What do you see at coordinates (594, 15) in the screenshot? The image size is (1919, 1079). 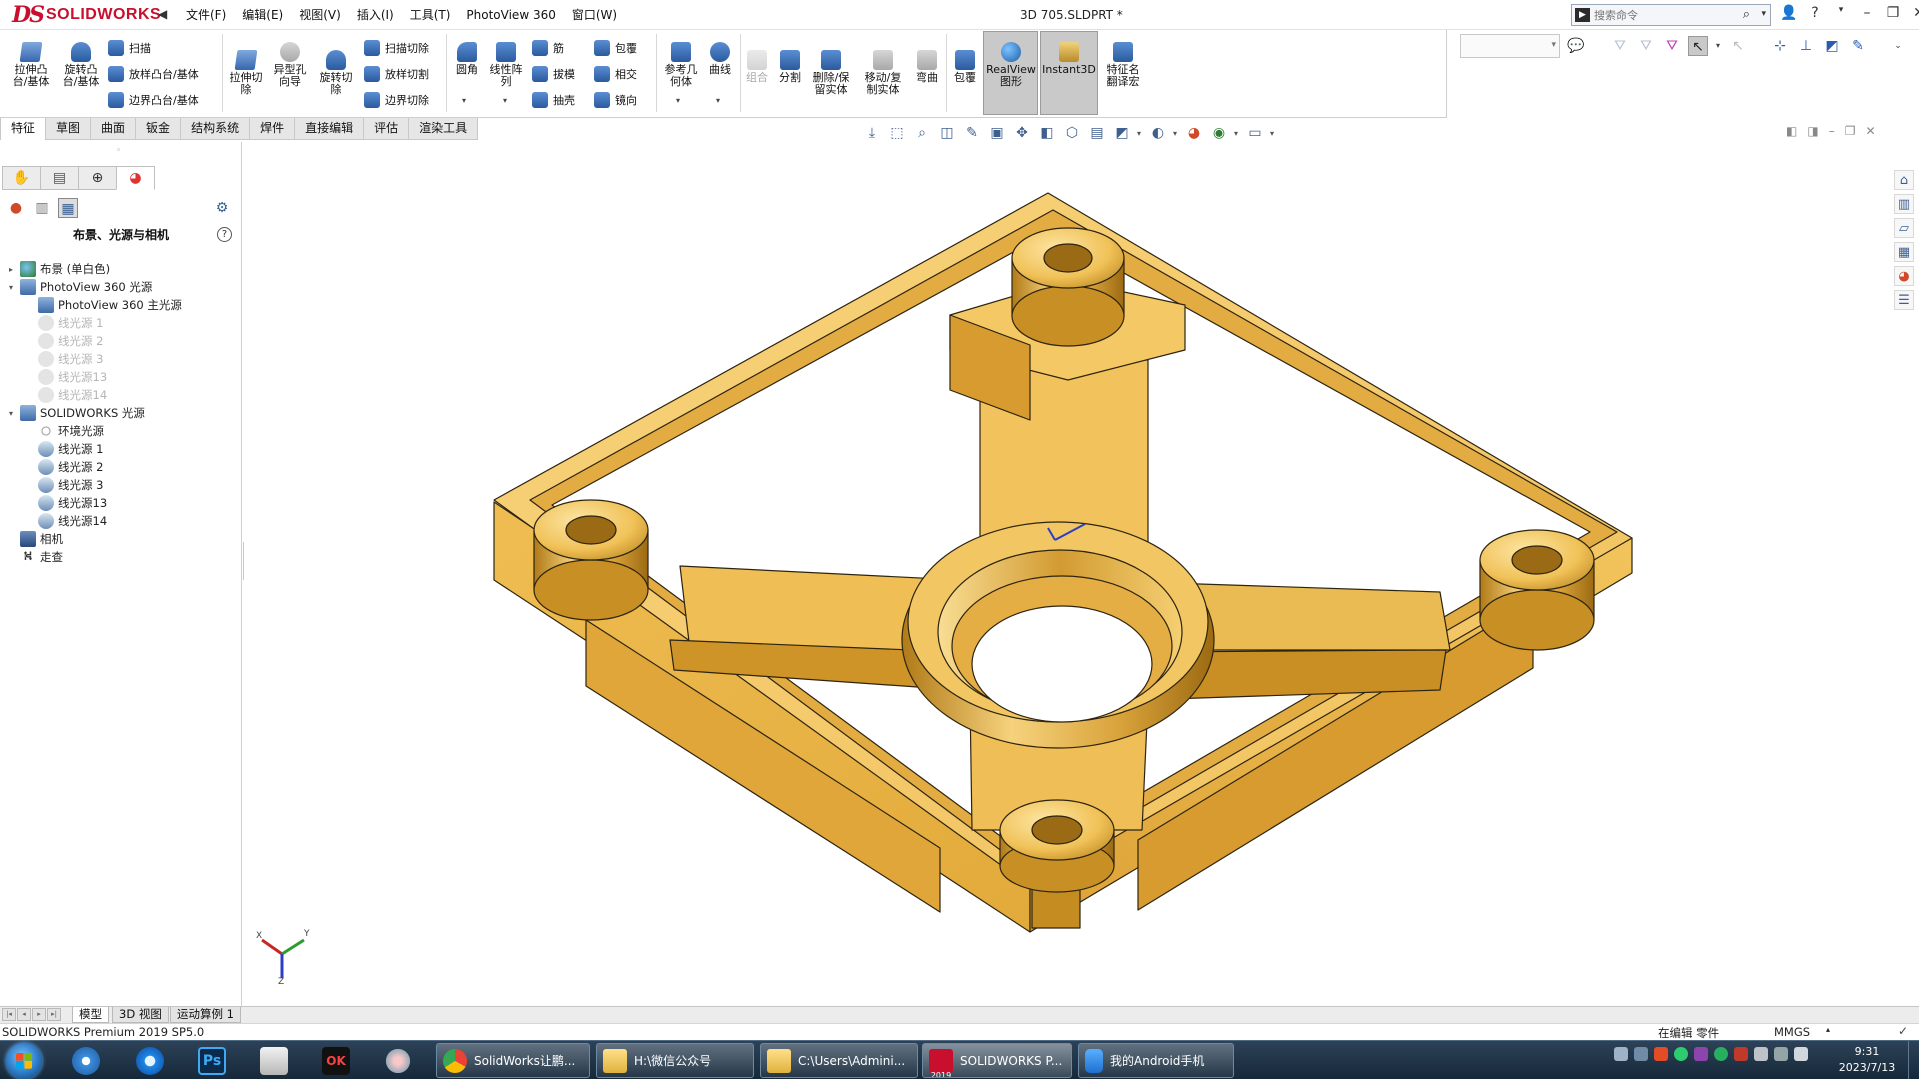 I see `menu-window: 窗口(W)` at bounding box center [594, 15].